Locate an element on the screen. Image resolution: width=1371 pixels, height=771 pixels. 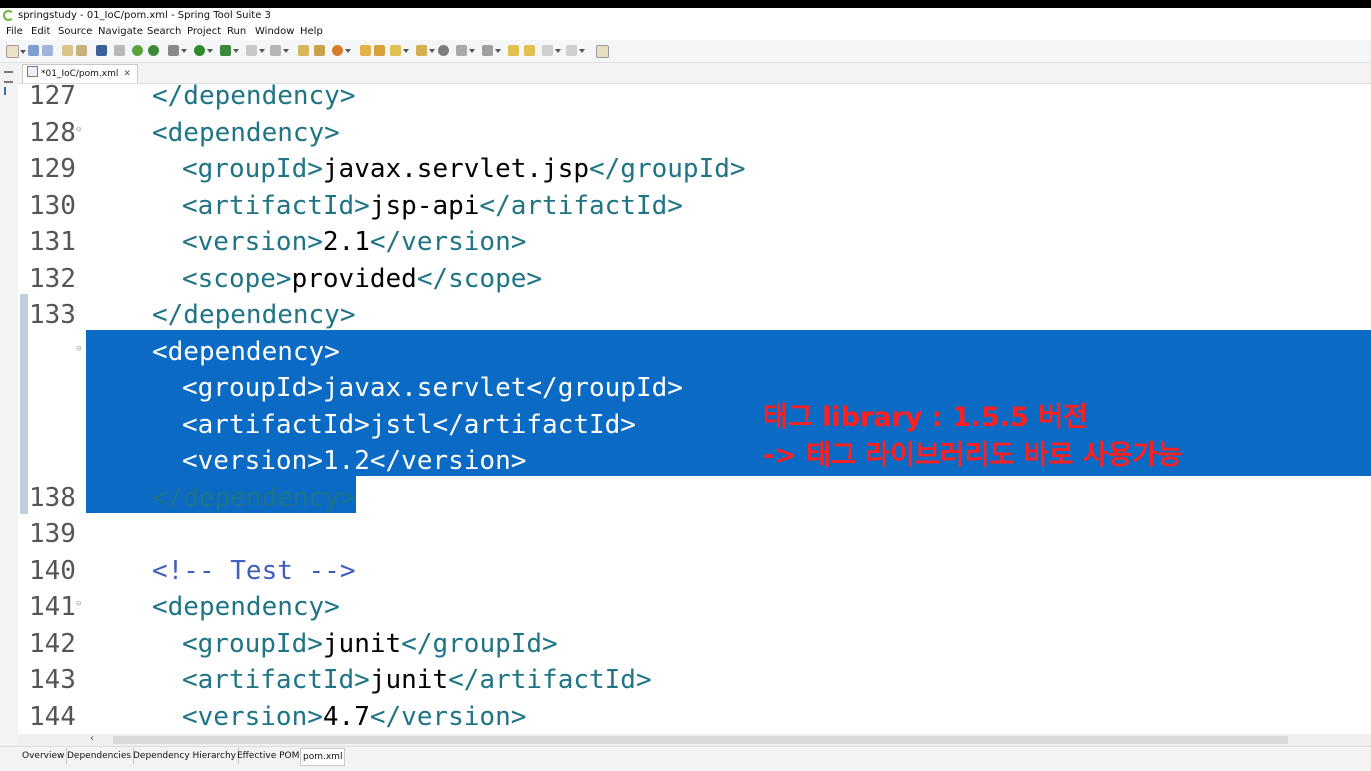
external-tools-icon is located at coordinates (229, 50).